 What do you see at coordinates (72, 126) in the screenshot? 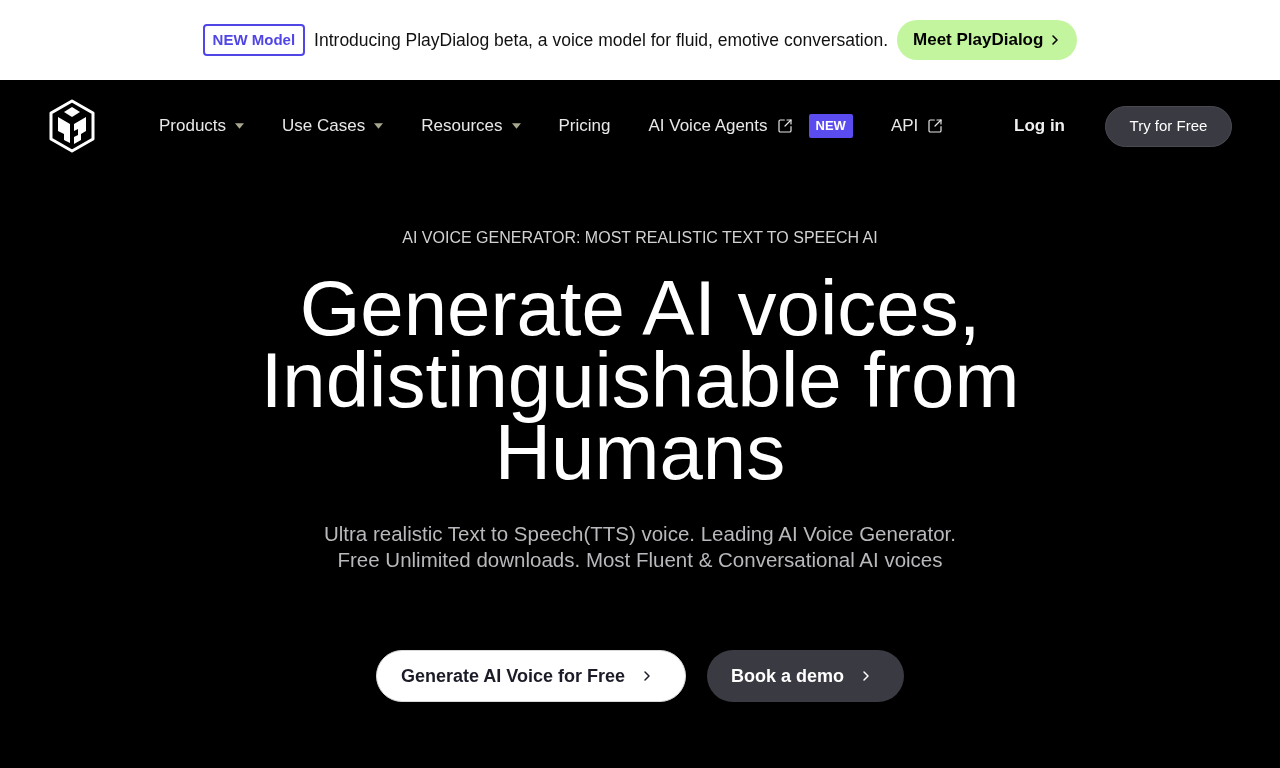
I see `cube-logo-icon` at bounding box center [72, 126].